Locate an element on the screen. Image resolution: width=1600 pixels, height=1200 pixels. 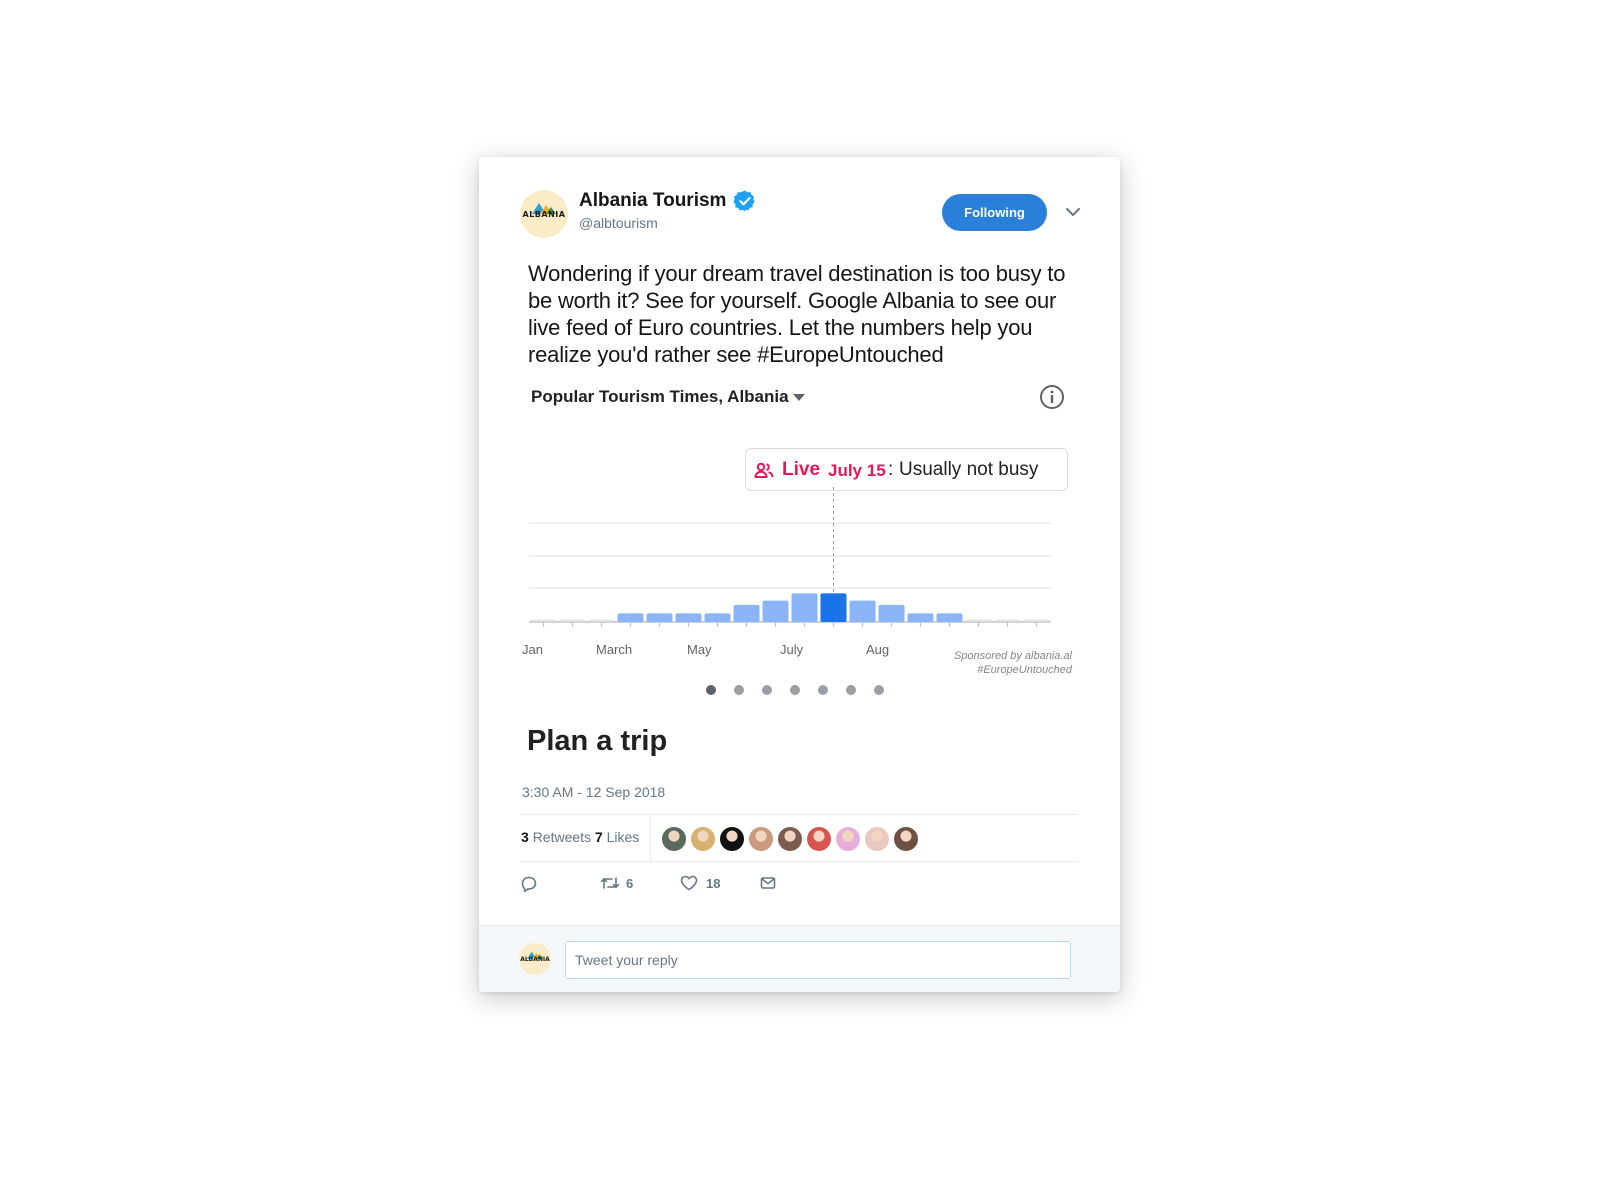
live-colon: : is located at coordinates (891, 469).